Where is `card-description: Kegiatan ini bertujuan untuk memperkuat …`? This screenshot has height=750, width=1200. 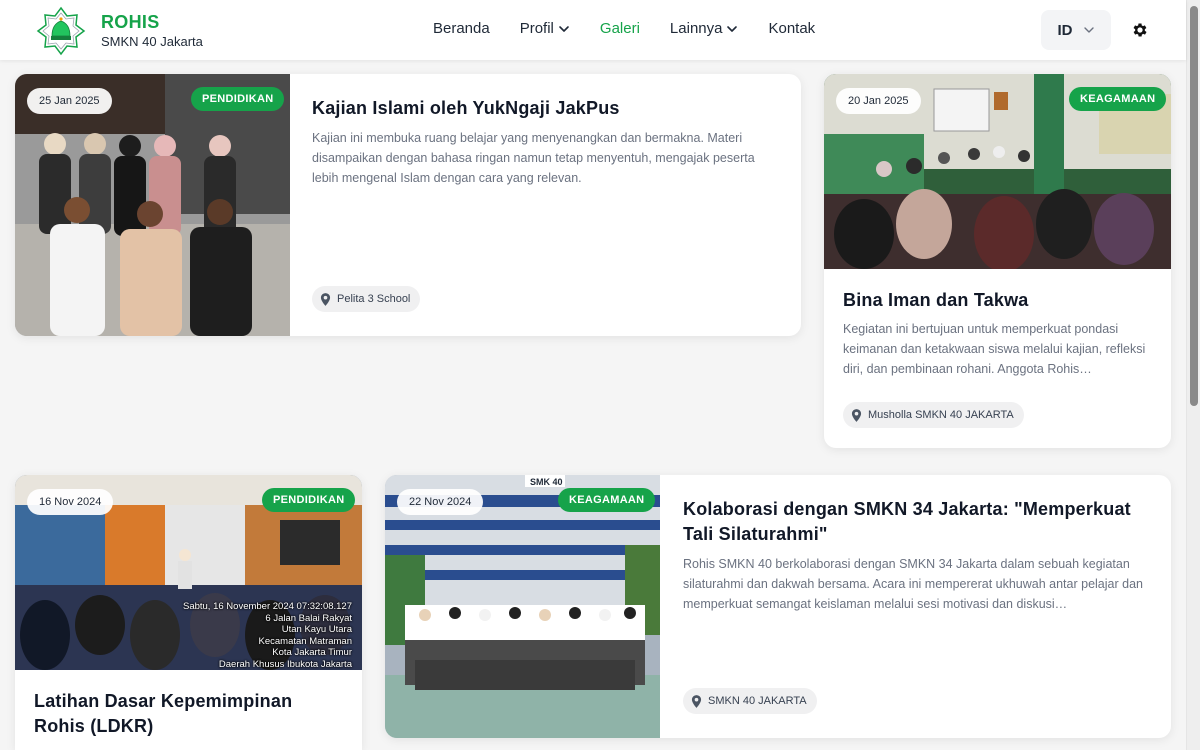 card-description: Kegiatan ini bertujuan untuk memperkuat … is located at coordinates (994, 349).